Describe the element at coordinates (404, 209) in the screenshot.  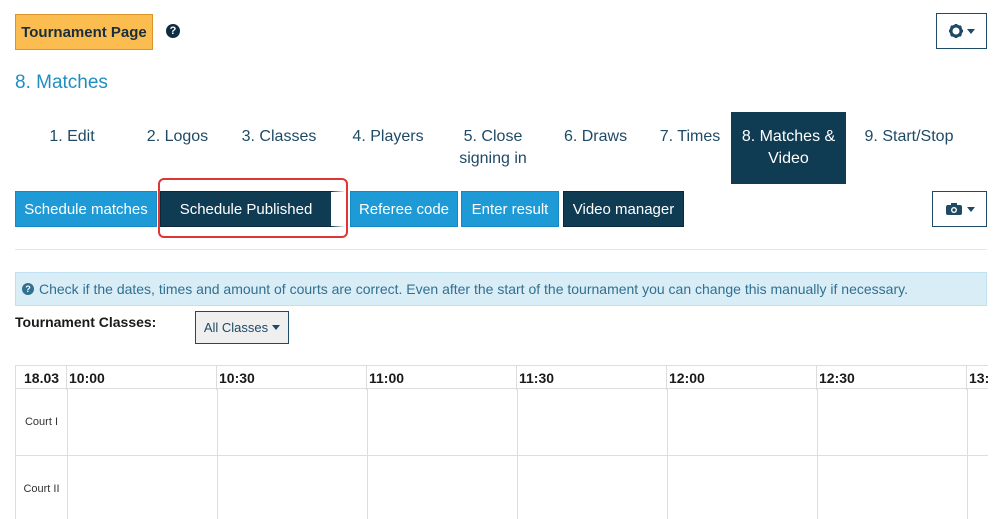
I see `referee-code-button: Referee code` at that location.